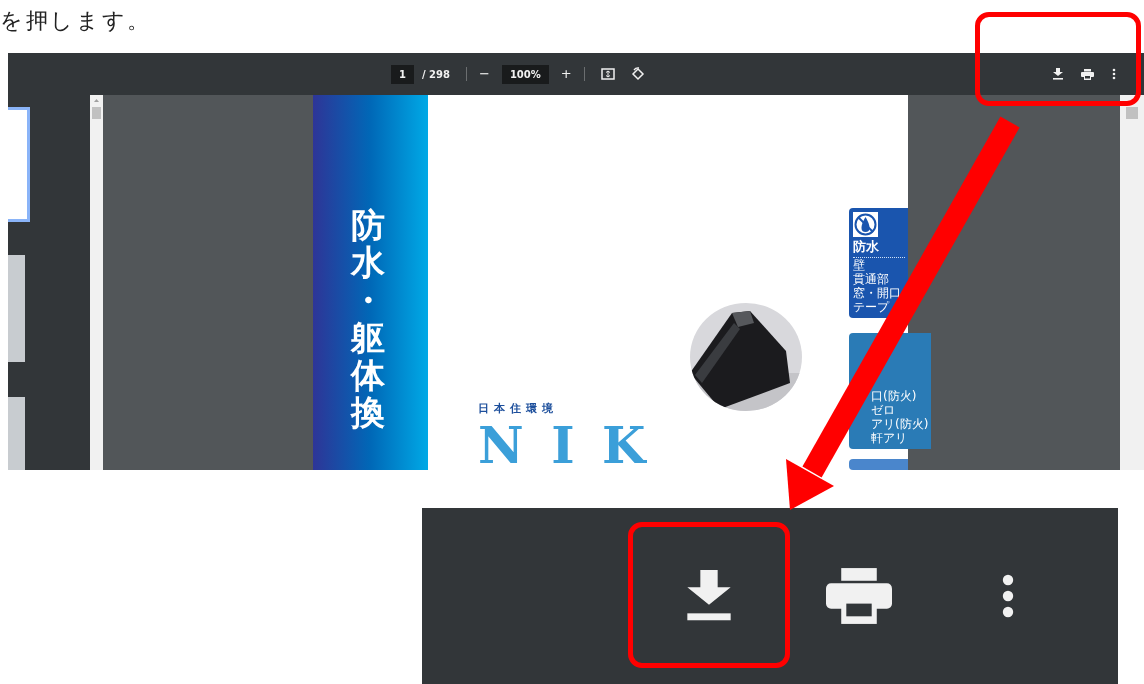 This screenshot has width=1144, height=684. I want to click on tab-title: 防水, so click(879, 247).